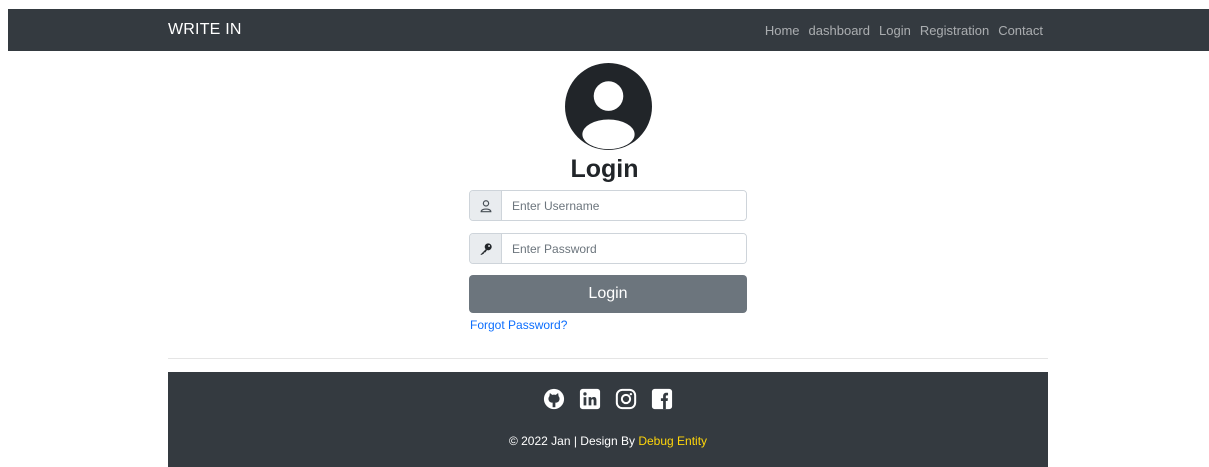  I want to click on nav-link-home: Home, so click(782, 30).